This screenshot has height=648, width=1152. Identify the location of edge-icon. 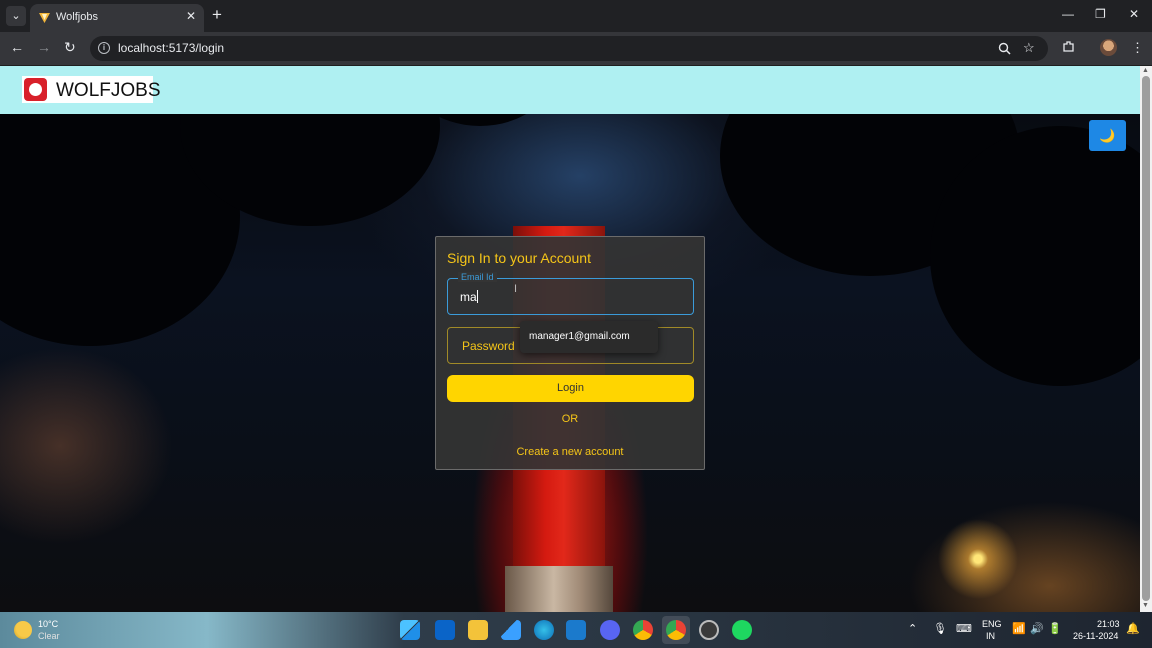
(544, 630).